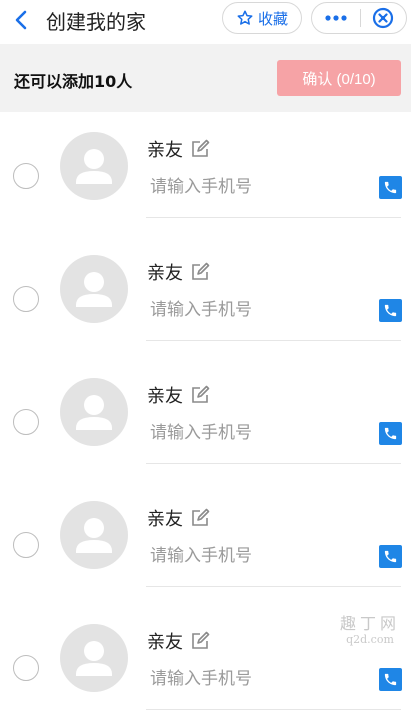  What do you see at coordinates (73, 81) in the screenshot?
I see `remaining-count-text: 还可以添加10人` at bounding box center [73, 81].